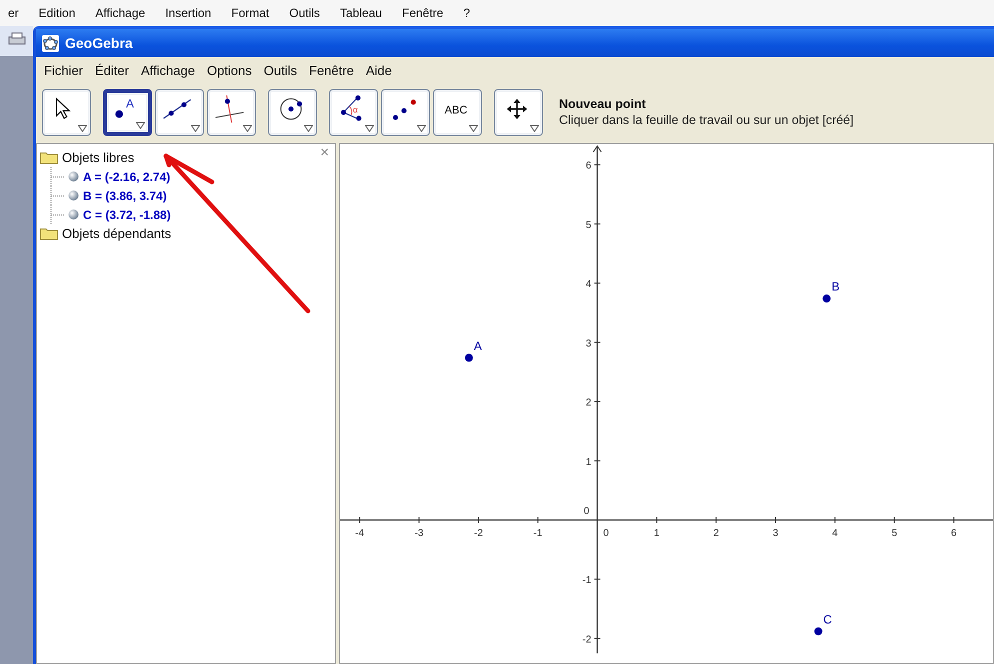 This screenshot has width=994, height=664. I want to click on y-tick-label: -1, so click(587, 580).